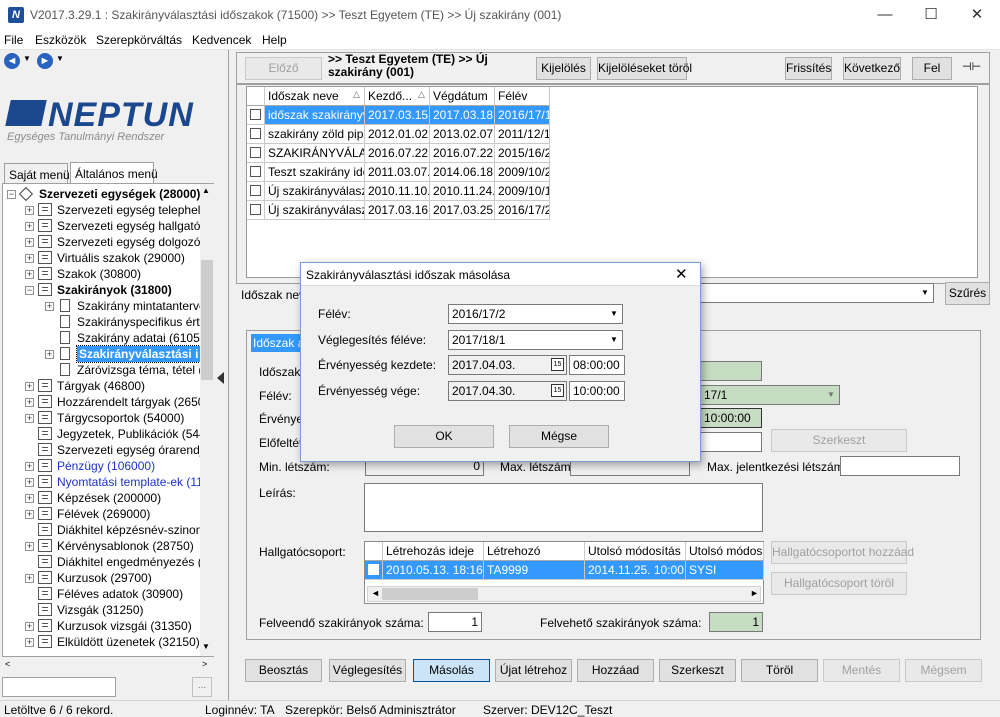 Image resolution: width=1000 pixels, height=717 pixels. Describe the element at coordinates (135, 226) in the screenshot. I see `tree-item: Szervezeti egység hallgatói (2` at that location.